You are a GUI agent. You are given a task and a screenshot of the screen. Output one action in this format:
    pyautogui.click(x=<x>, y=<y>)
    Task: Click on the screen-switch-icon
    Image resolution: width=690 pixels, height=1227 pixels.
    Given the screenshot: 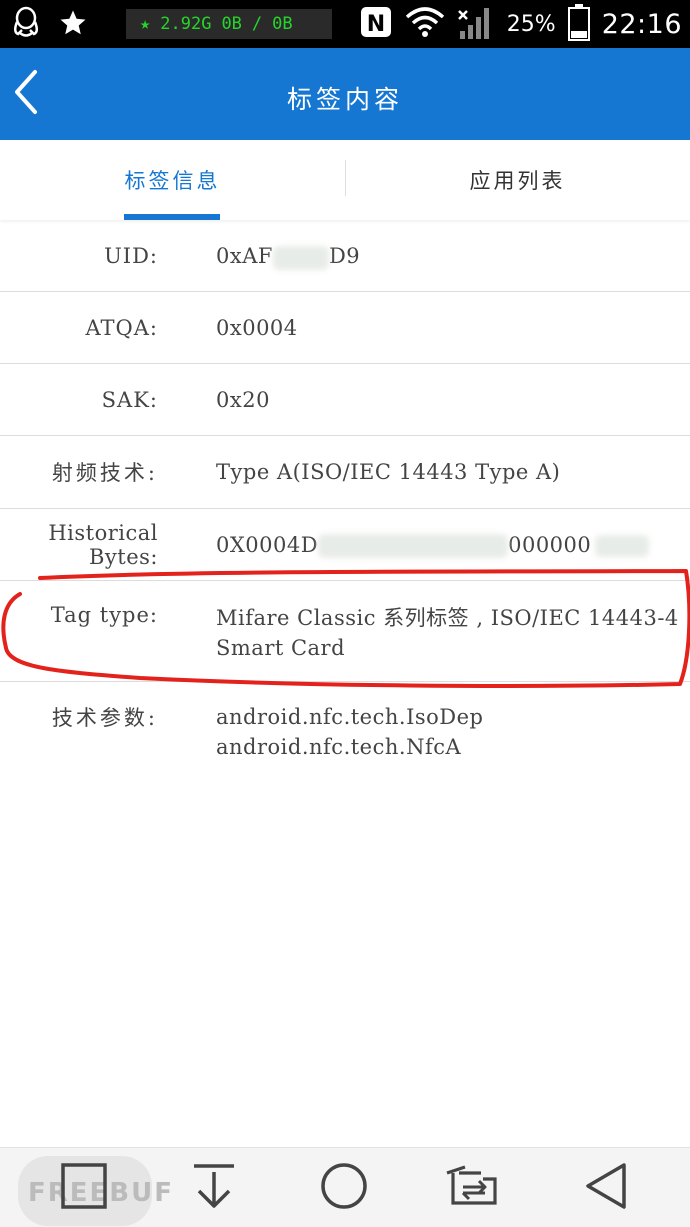 What is the action you would take?
    pyautogui.click(x=474, y=1188)
    